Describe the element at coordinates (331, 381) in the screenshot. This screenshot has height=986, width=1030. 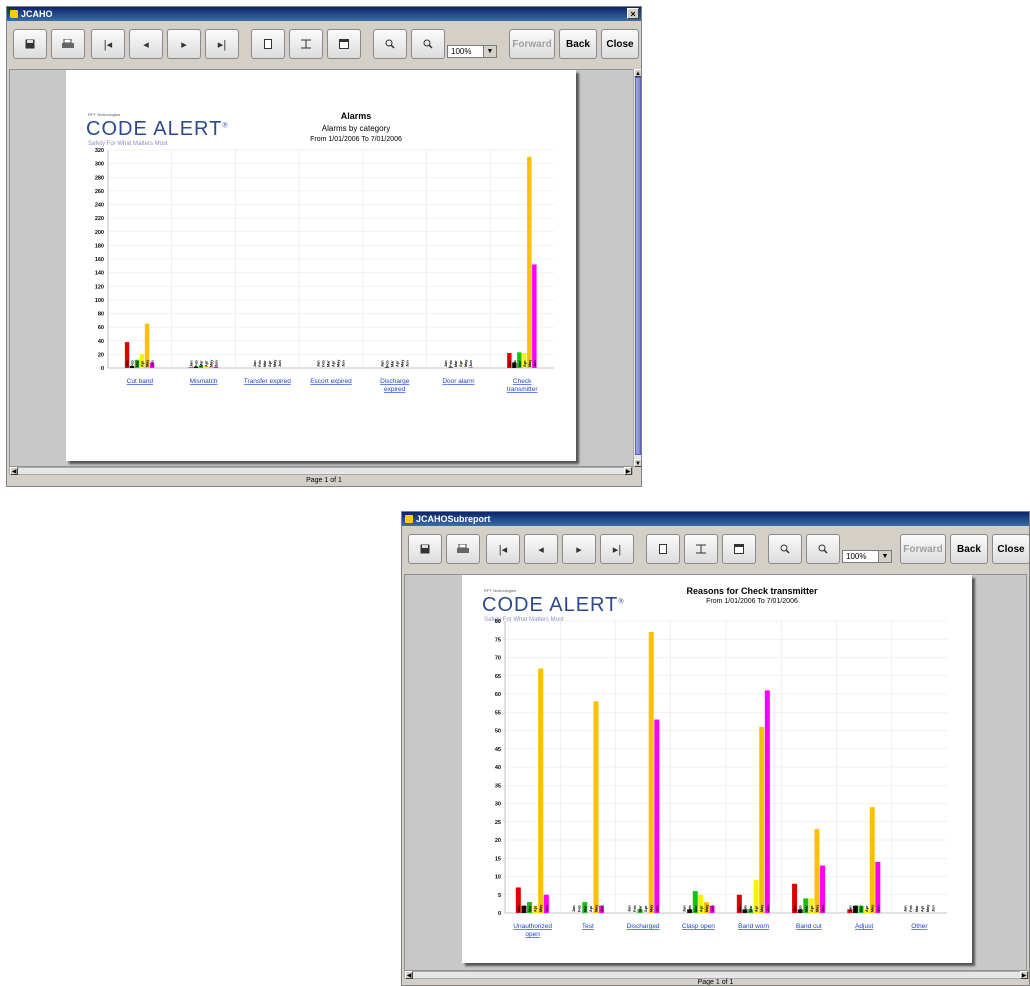
I see `category-link: Escort expired` at that location.